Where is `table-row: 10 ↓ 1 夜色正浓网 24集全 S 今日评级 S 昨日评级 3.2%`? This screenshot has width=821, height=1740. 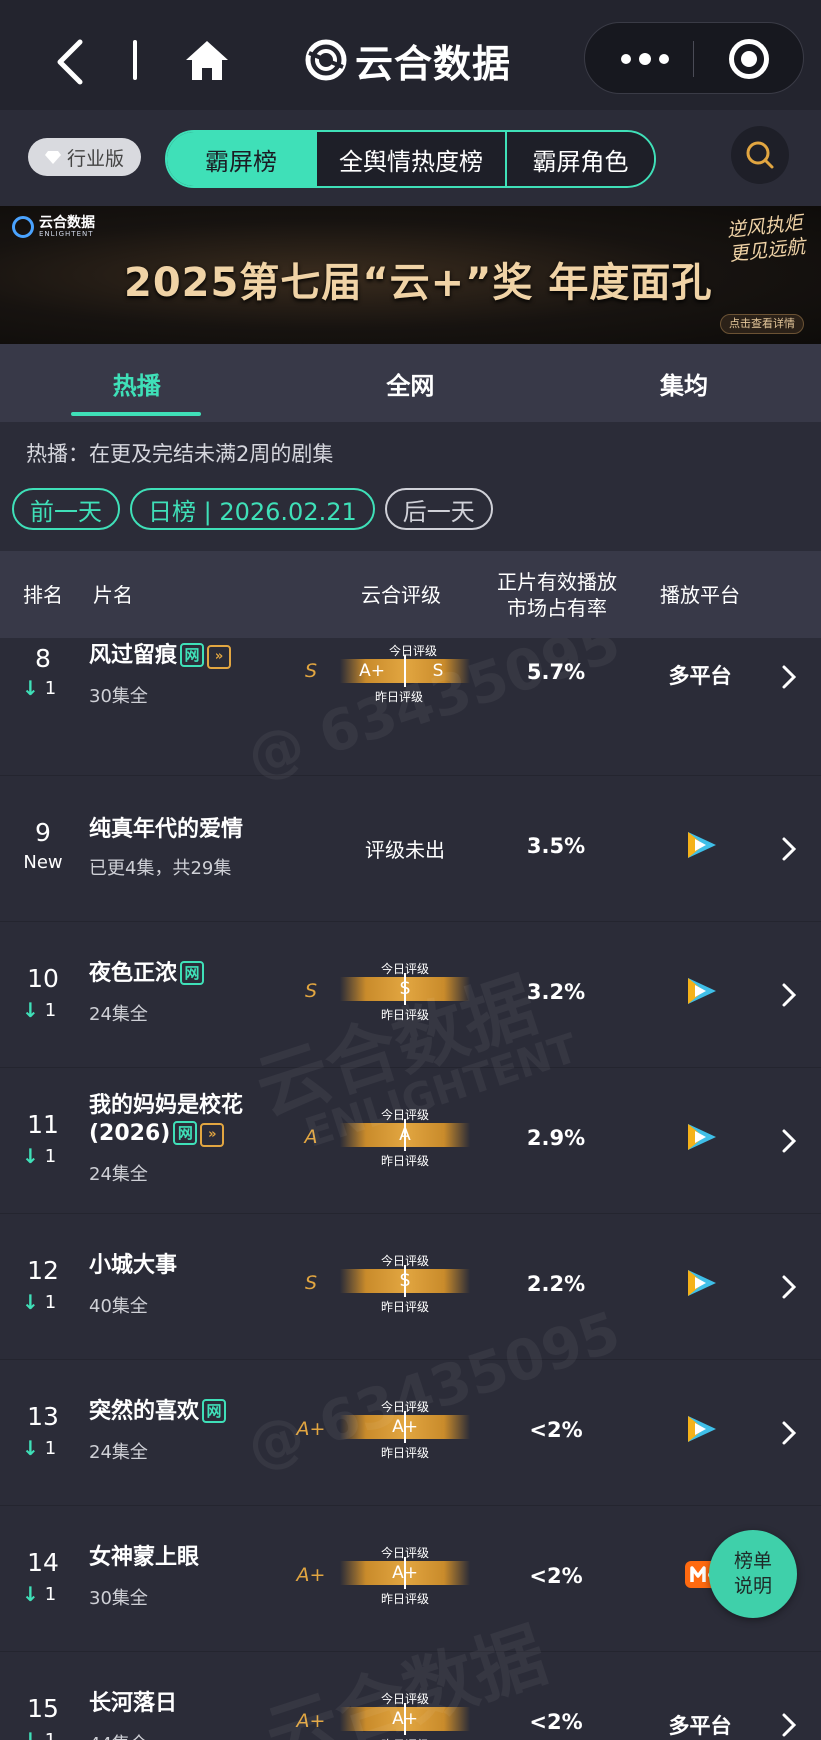 table-row: 10 ↓ 1 夜色正浓网 24集全 S 今日评级 S 昨日评级 3.2% is located at coordinates (410, 995).